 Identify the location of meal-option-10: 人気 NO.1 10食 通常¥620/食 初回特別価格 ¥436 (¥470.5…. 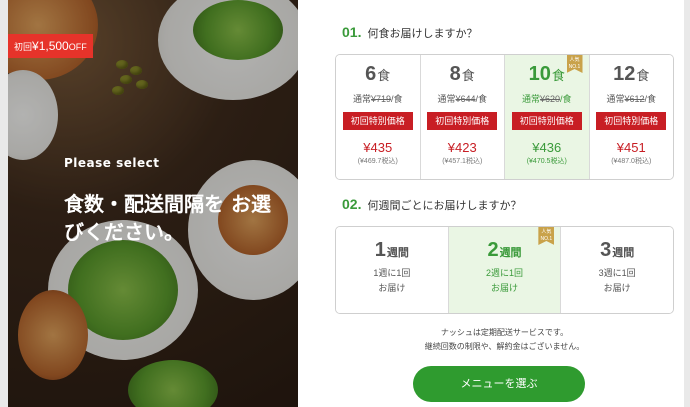
(547, 117).